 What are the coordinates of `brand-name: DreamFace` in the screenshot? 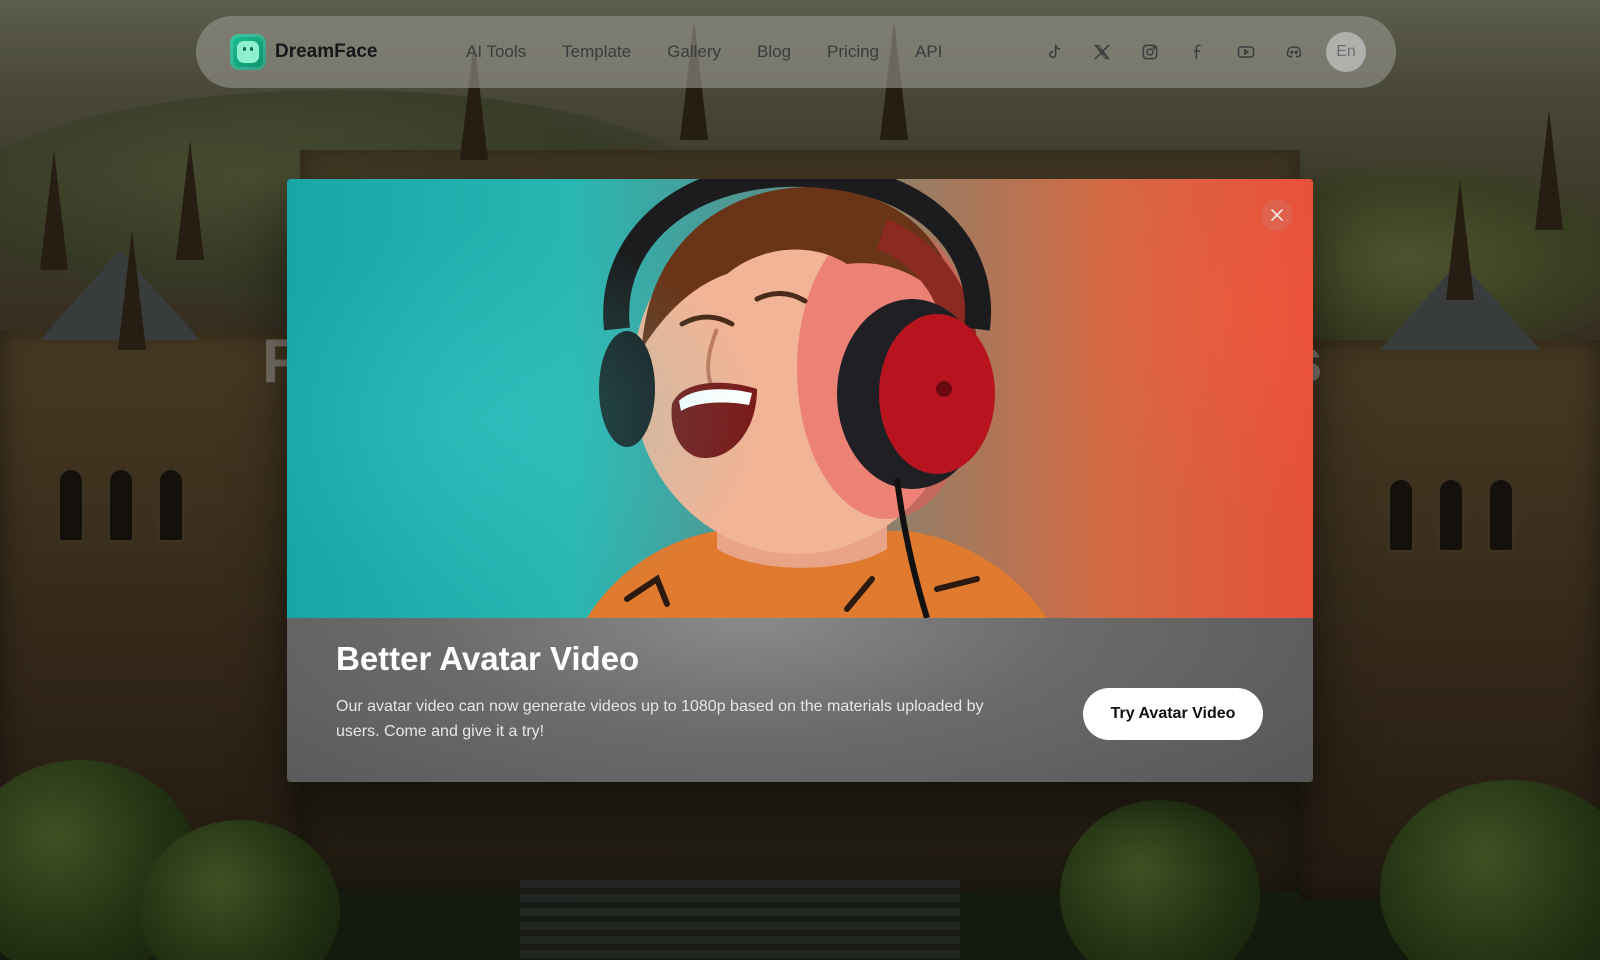 It's located at (326, 51).